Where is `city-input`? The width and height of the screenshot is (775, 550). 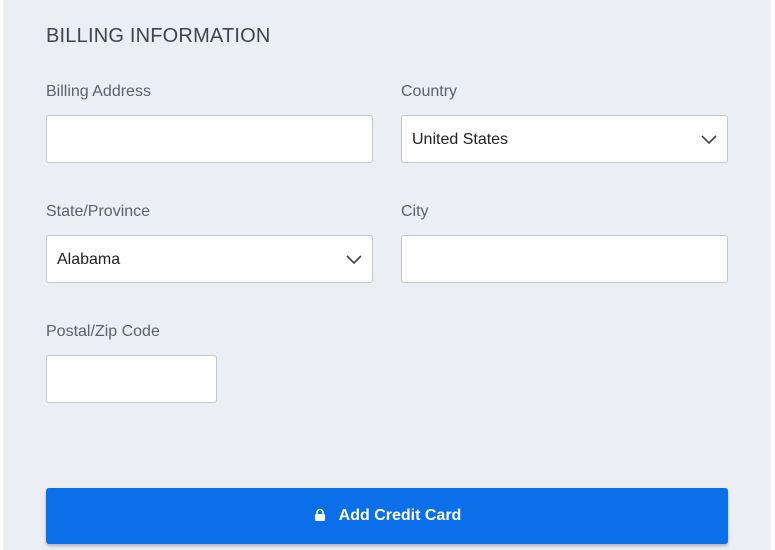
city-input is located at coordinates (564, 259).